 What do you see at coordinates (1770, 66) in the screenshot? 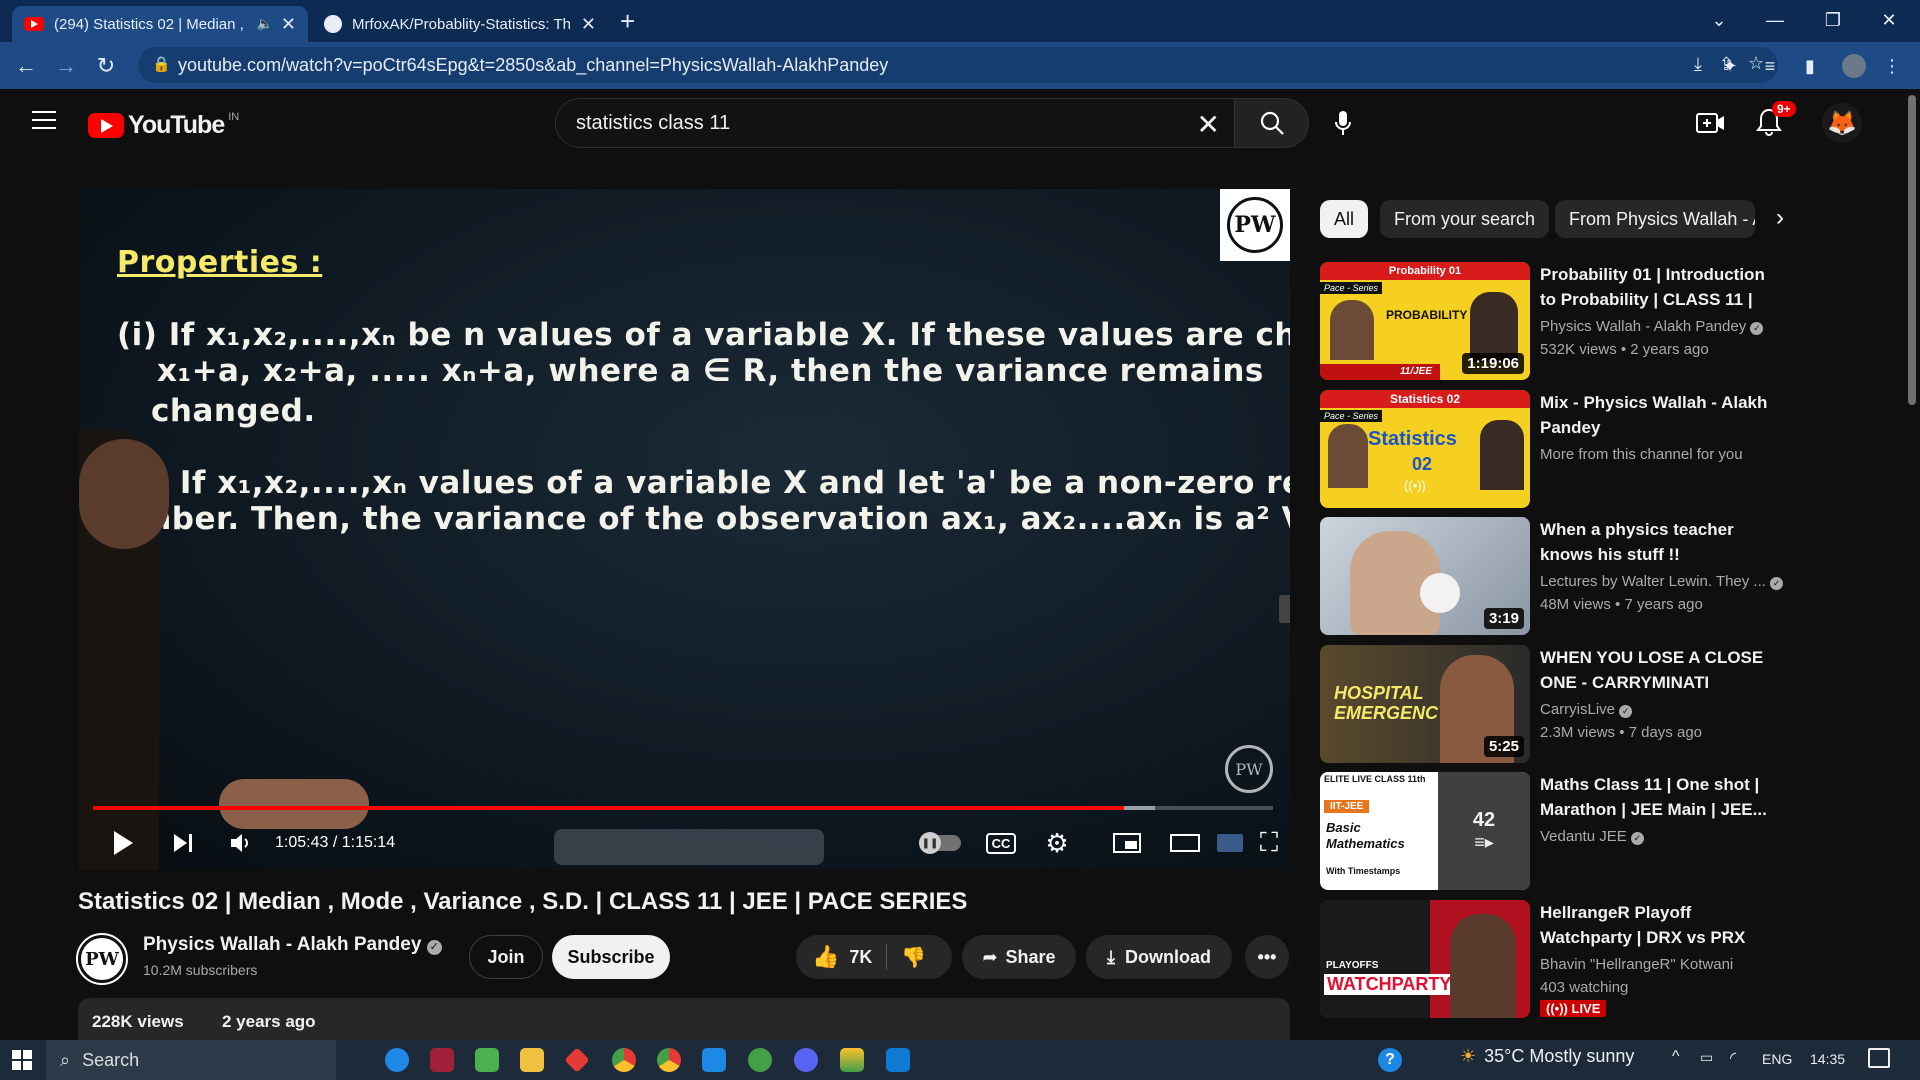
I see `media-controls-icon: ≡` at bounding box center [1770, 66].